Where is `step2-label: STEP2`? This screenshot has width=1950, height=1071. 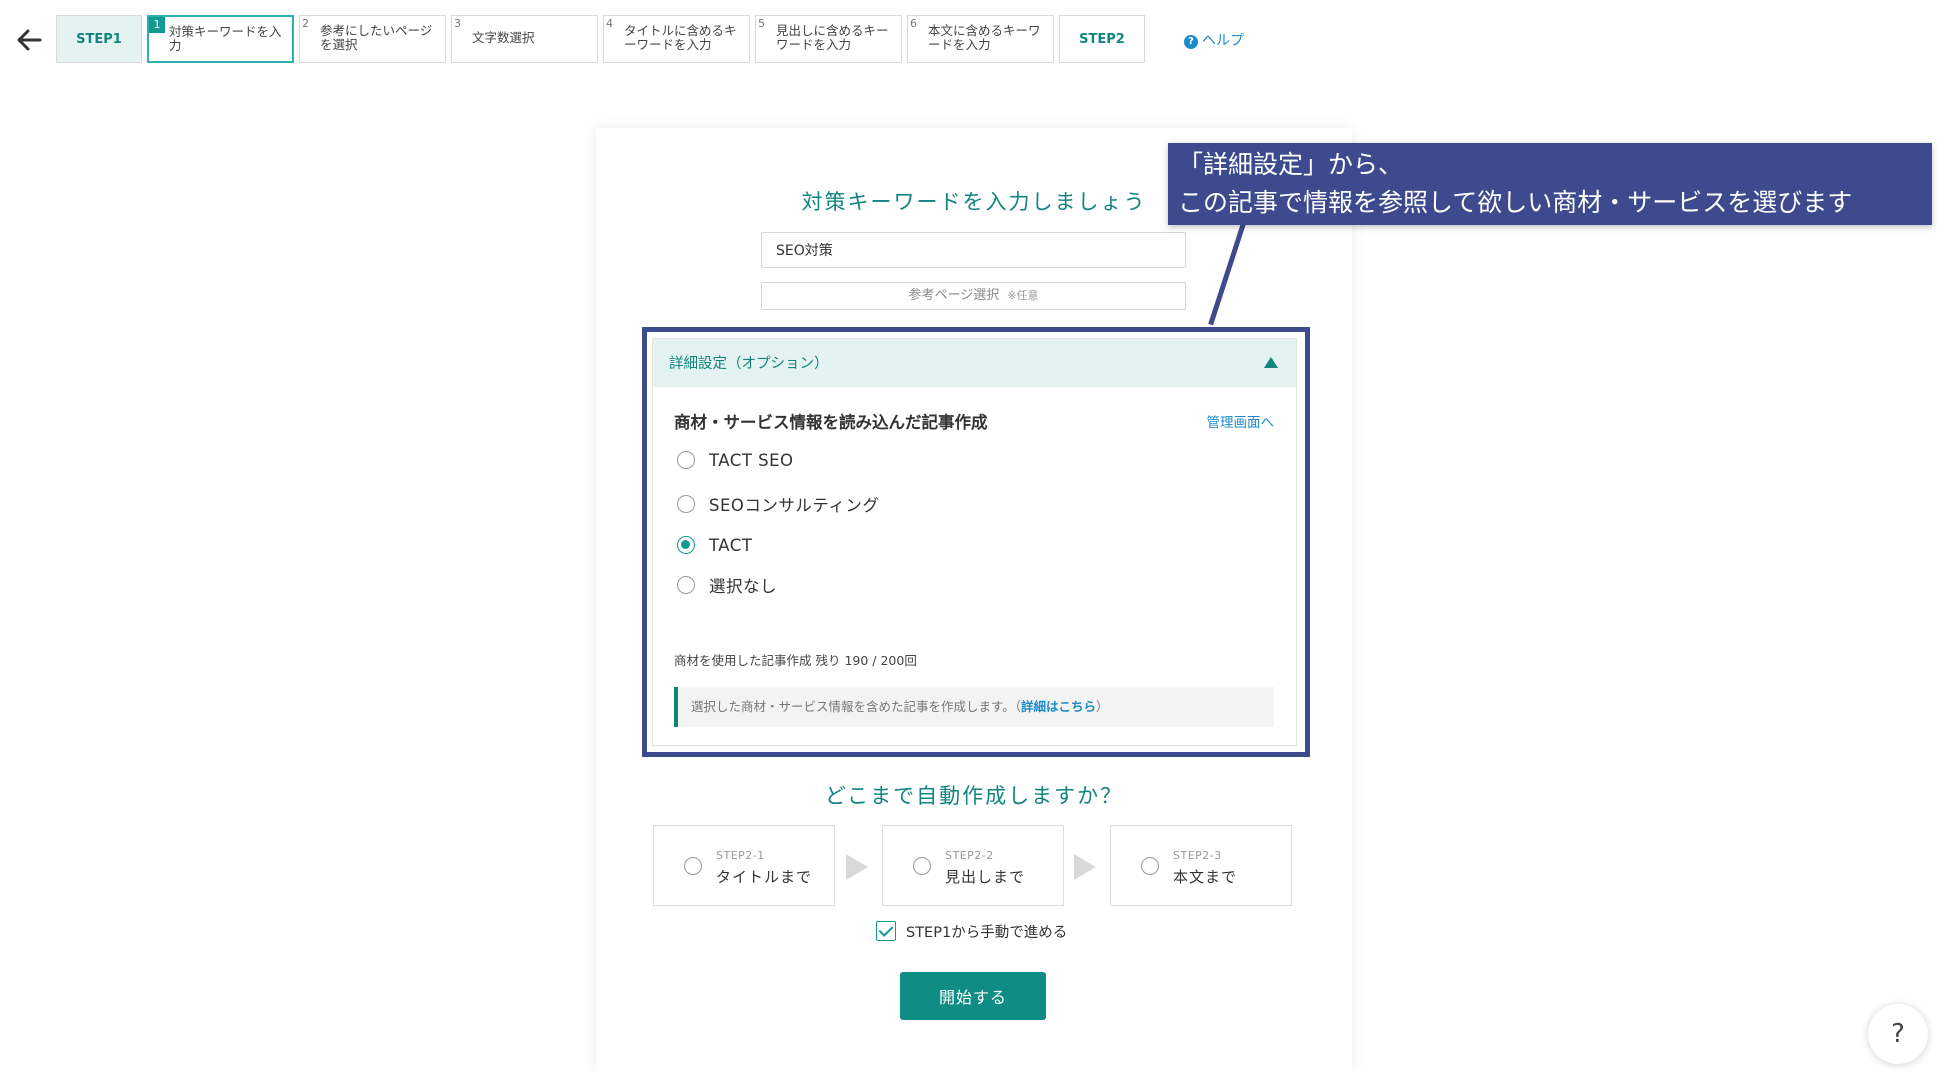 step2-label: STEP2 is located at coordinates (1102, 39).